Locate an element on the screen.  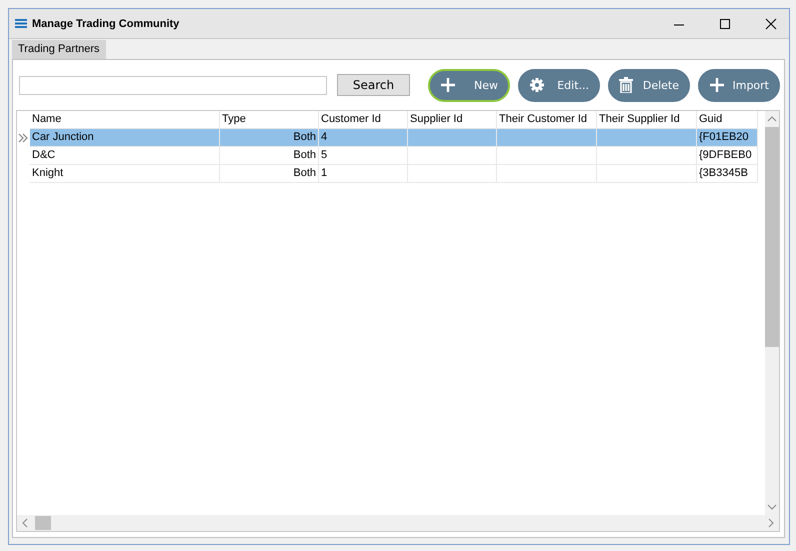
add-button: New is located at coordinates (469, 85).